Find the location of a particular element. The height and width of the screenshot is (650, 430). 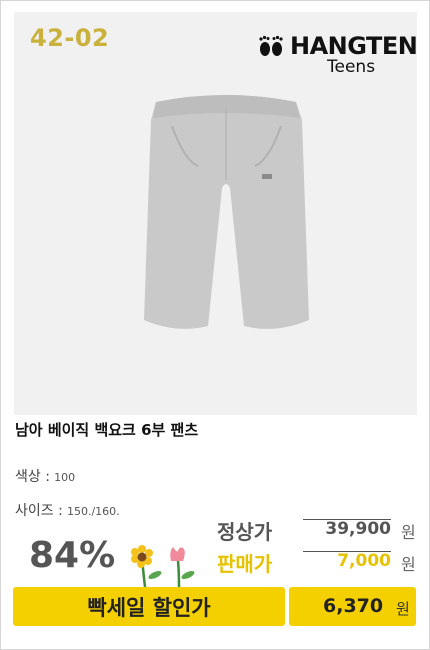

size-attribute: 사이즈 : 150./160. is located at coordinates (67, 511).